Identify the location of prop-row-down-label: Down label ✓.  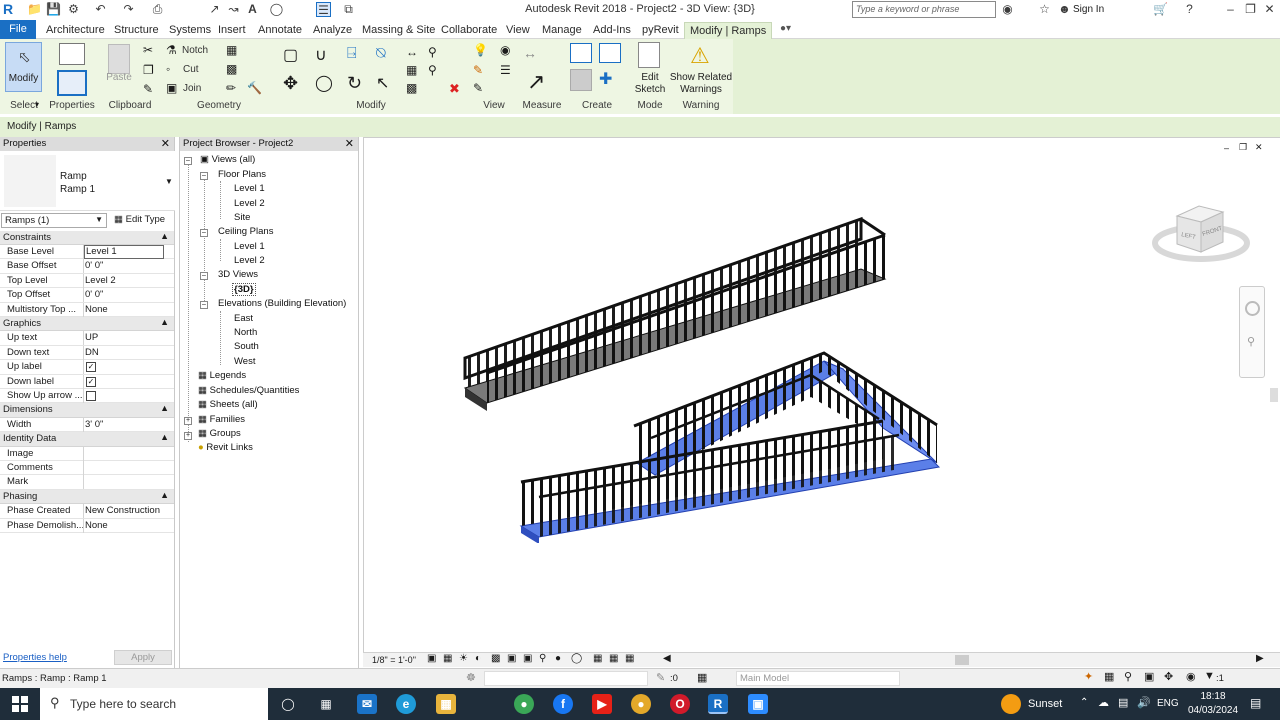
(87, 381).